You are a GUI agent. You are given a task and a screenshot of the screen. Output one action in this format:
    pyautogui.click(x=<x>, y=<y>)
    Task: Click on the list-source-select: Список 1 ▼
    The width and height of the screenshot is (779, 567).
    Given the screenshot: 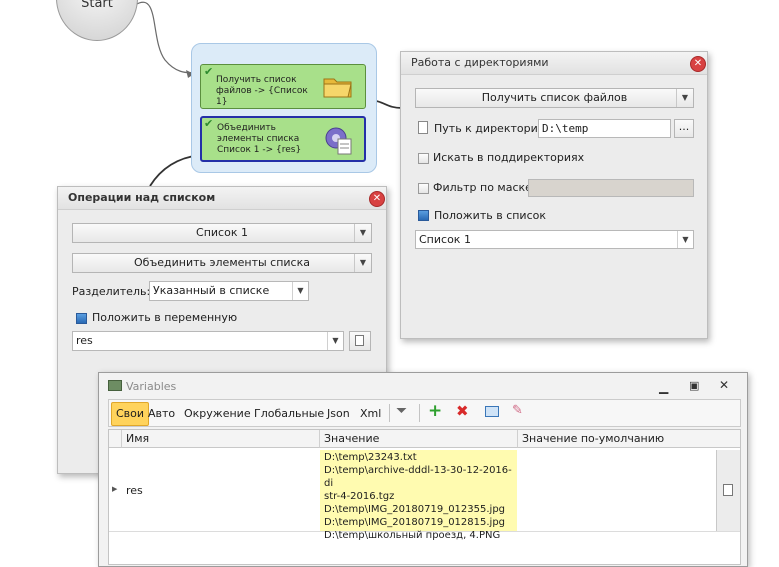 What is the action you would take?
    pyautogui.click(x=222, y=233)
    